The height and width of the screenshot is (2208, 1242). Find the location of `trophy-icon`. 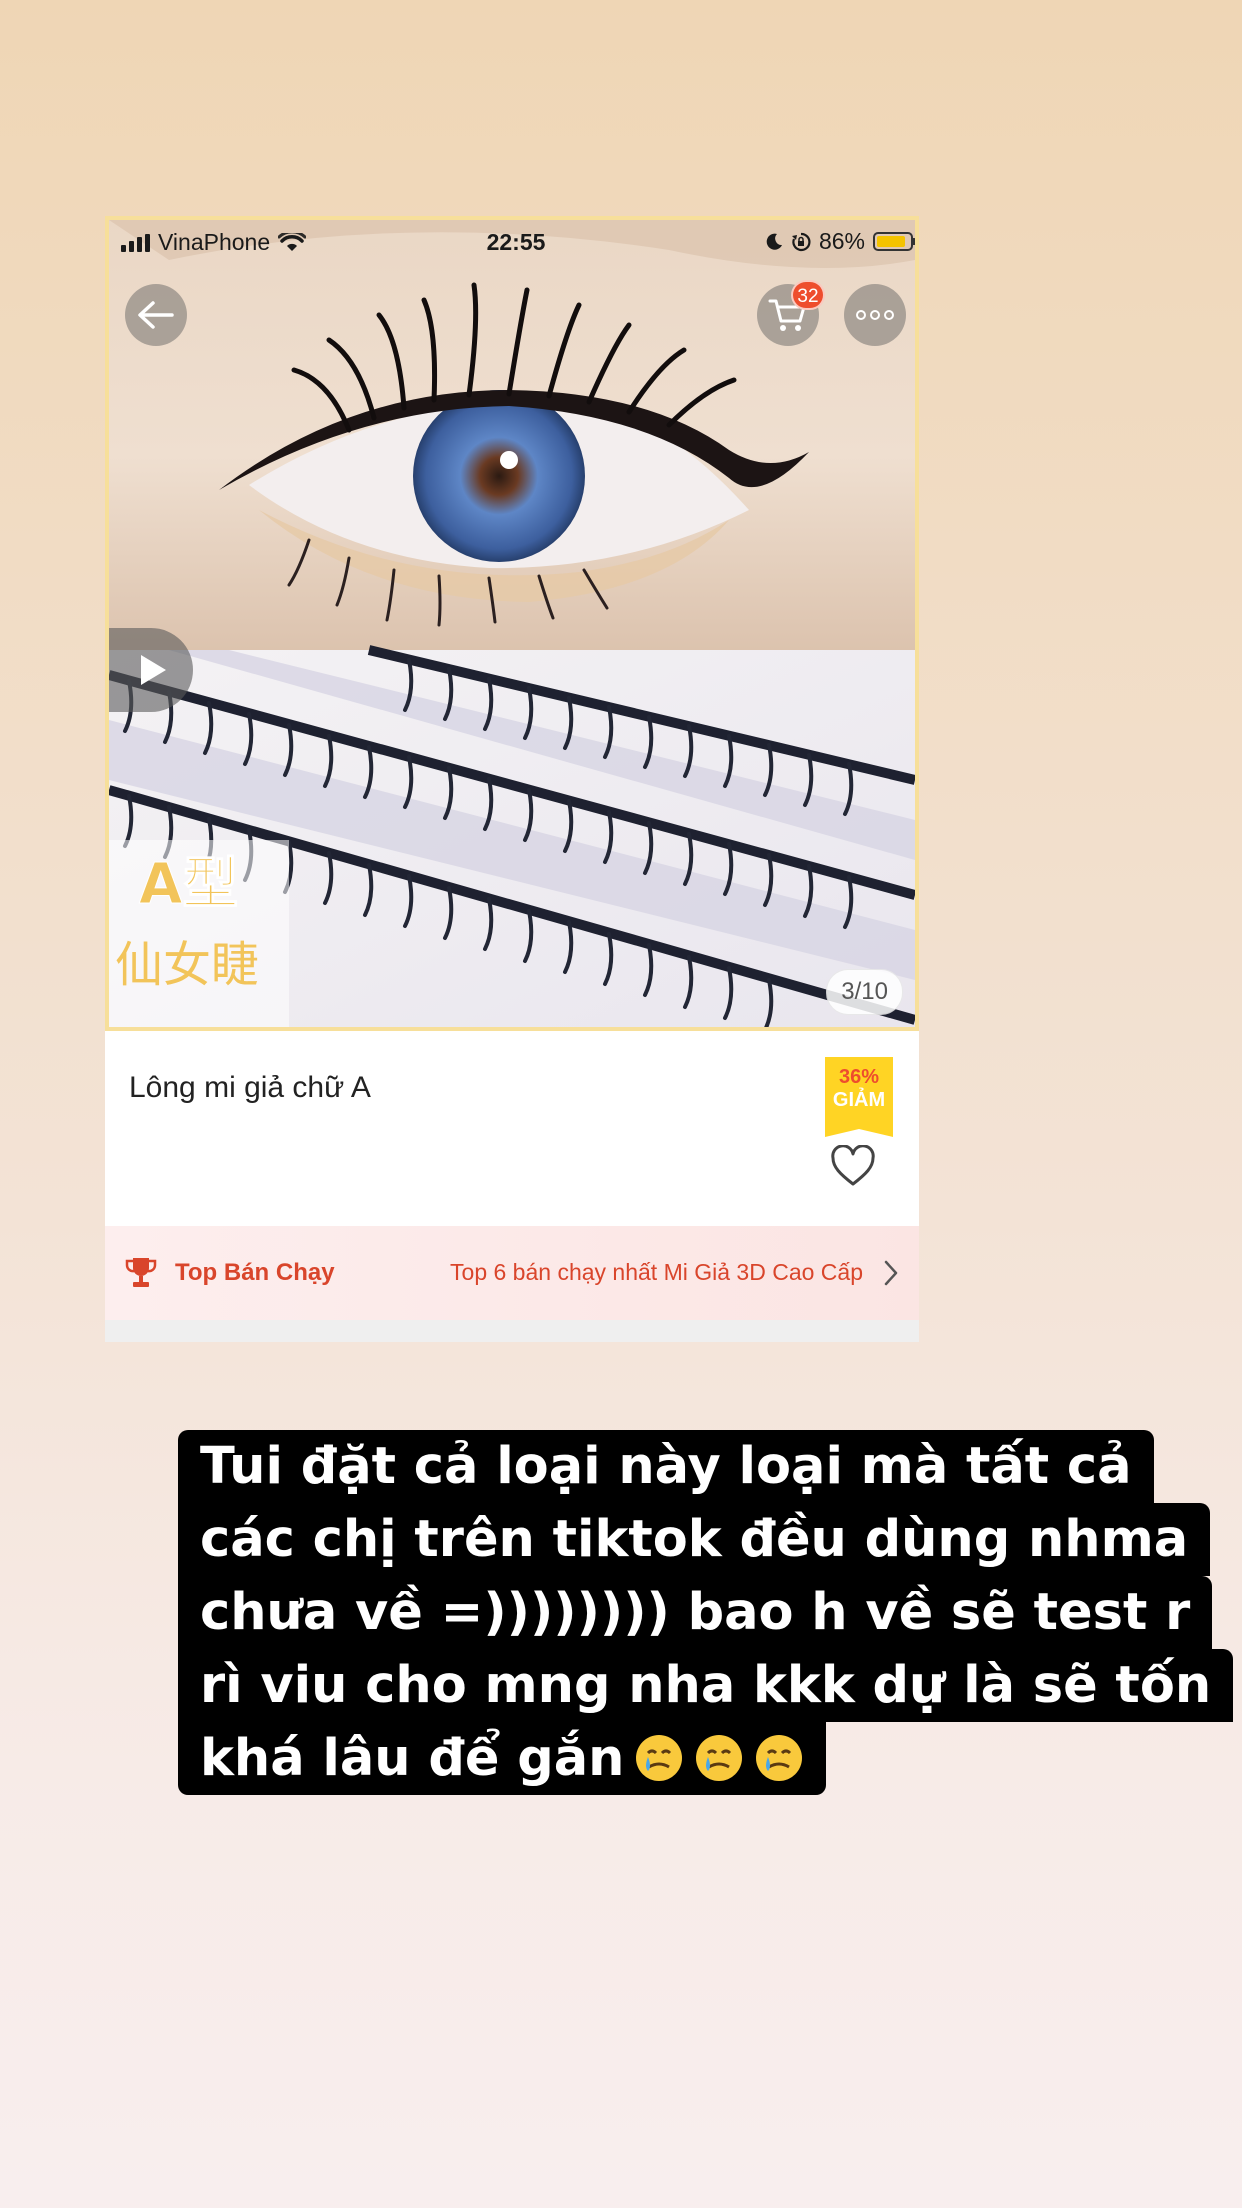

trophy-icon is located at coordinates (141, 1272).